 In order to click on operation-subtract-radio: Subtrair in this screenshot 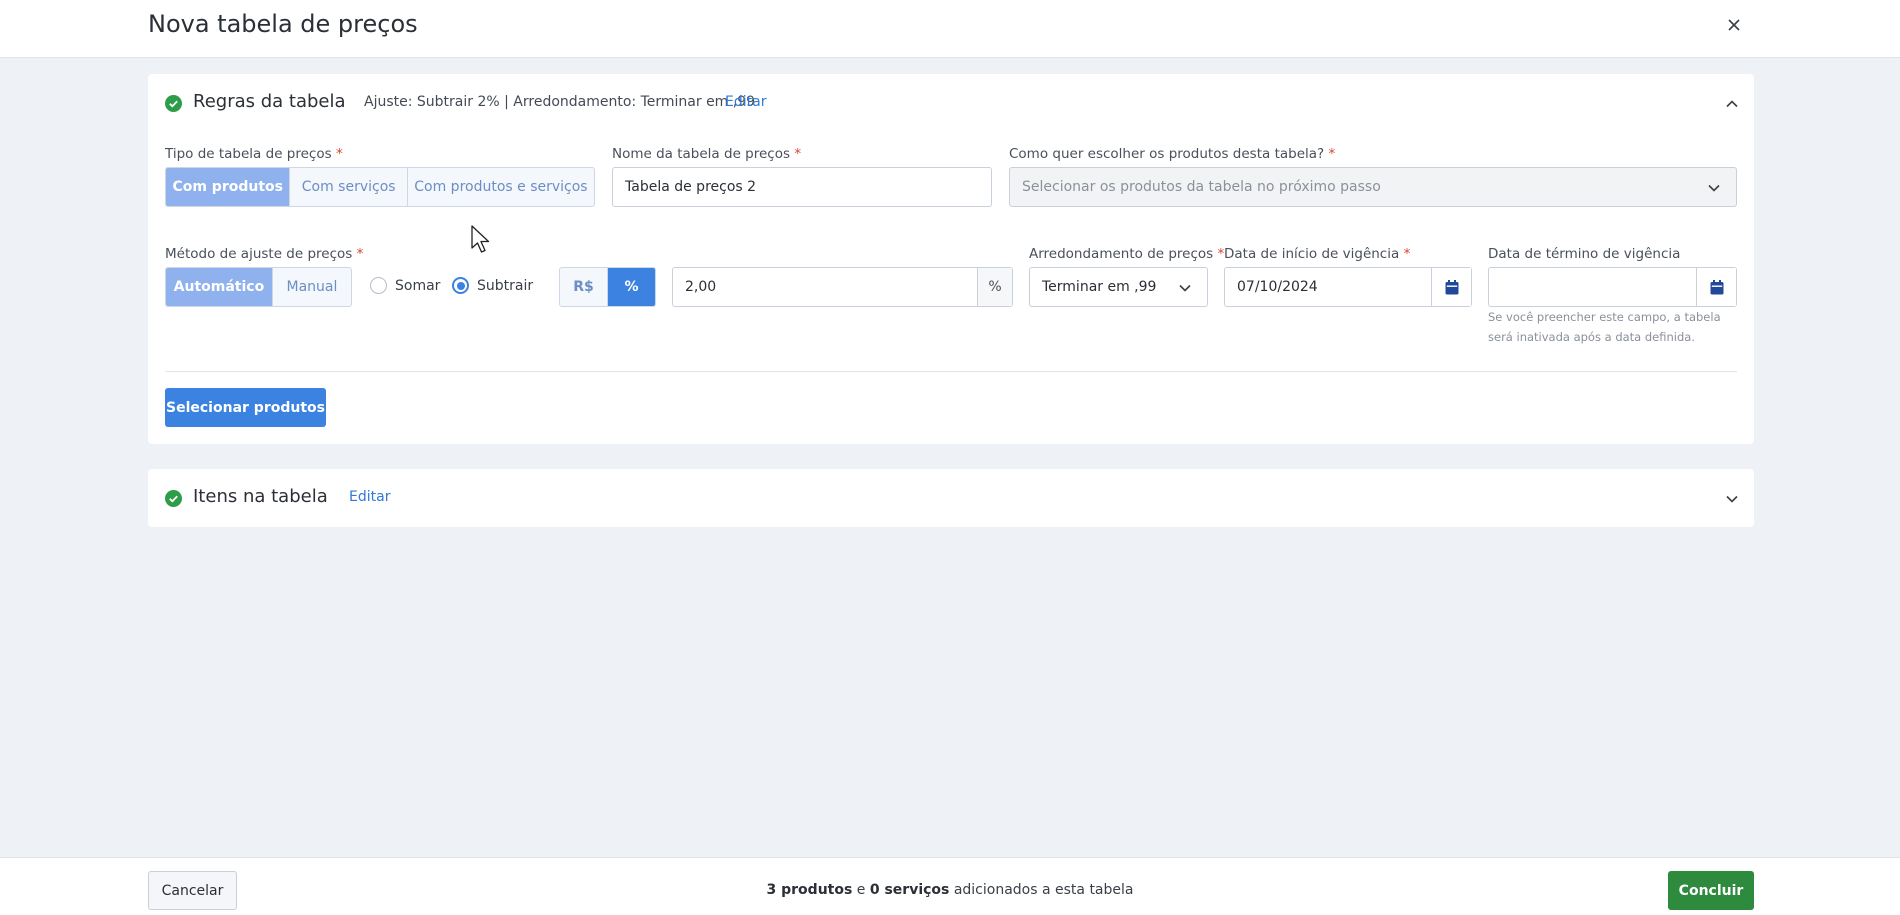, I will do `click(492, 285)`.